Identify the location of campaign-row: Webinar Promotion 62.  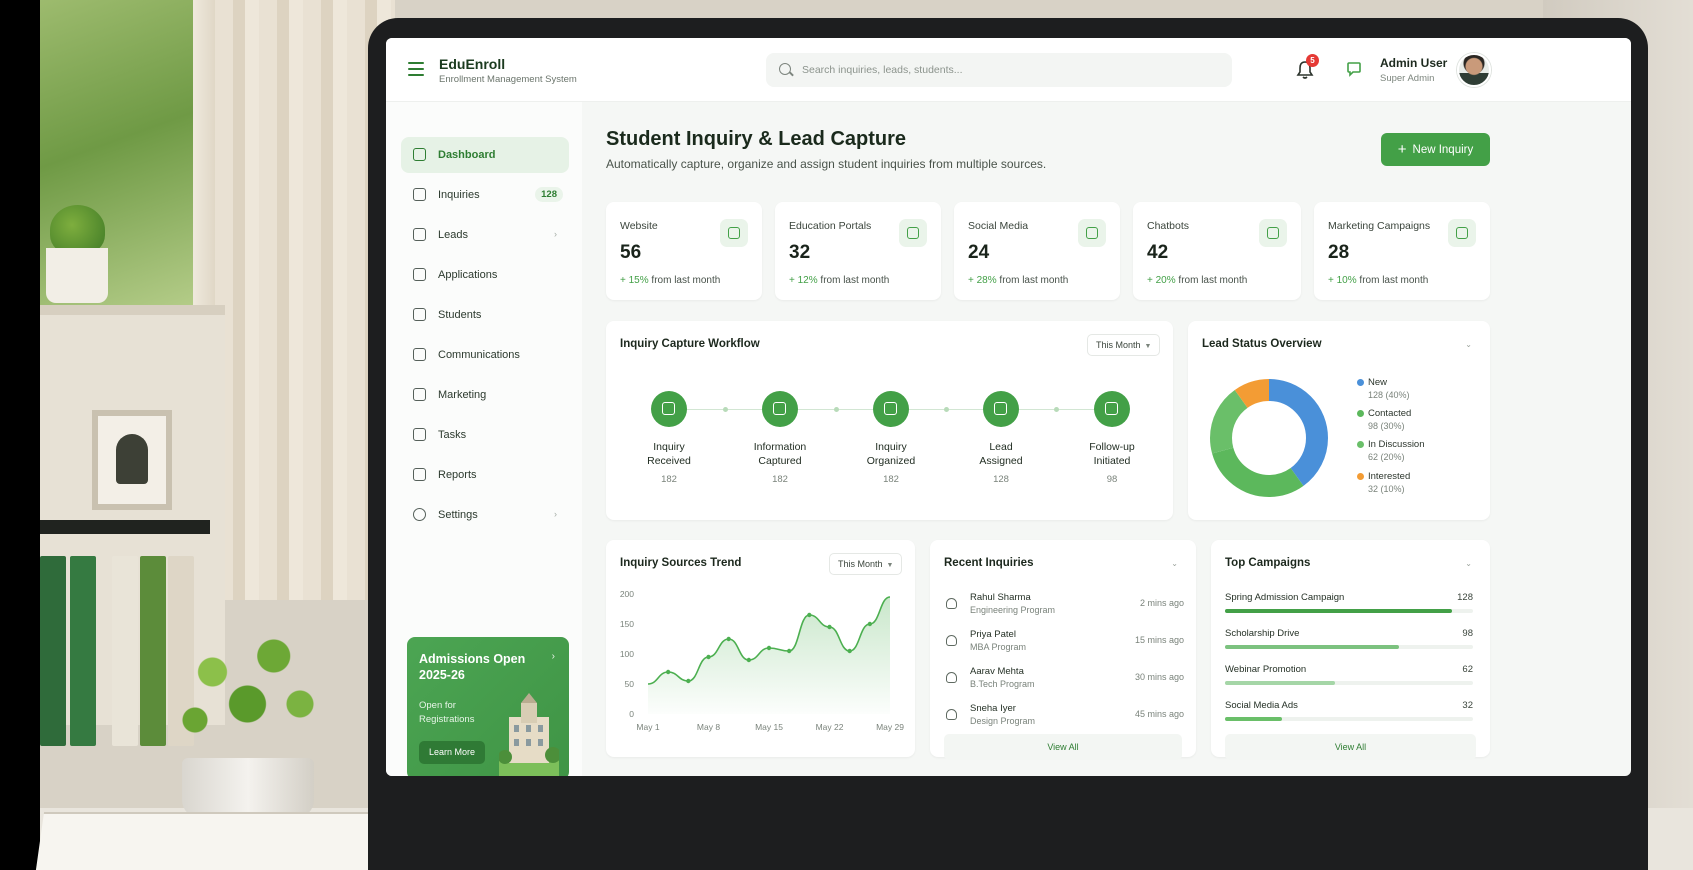
(1349, 674).